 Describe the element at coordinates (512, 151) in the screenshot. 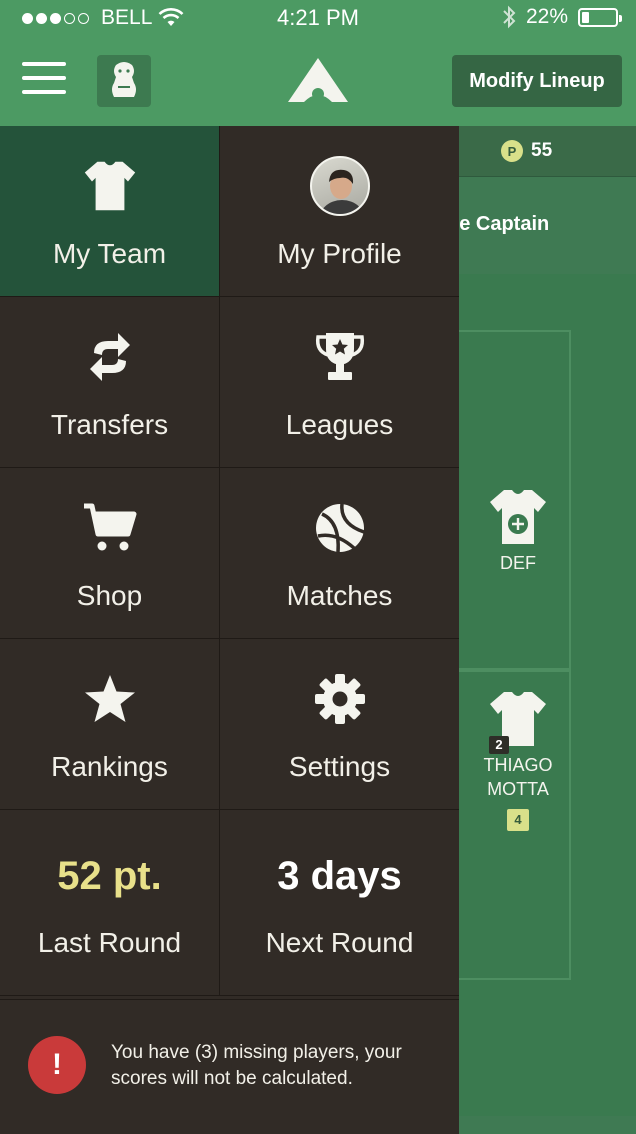

I see `points-coin-icon: P` at that location.